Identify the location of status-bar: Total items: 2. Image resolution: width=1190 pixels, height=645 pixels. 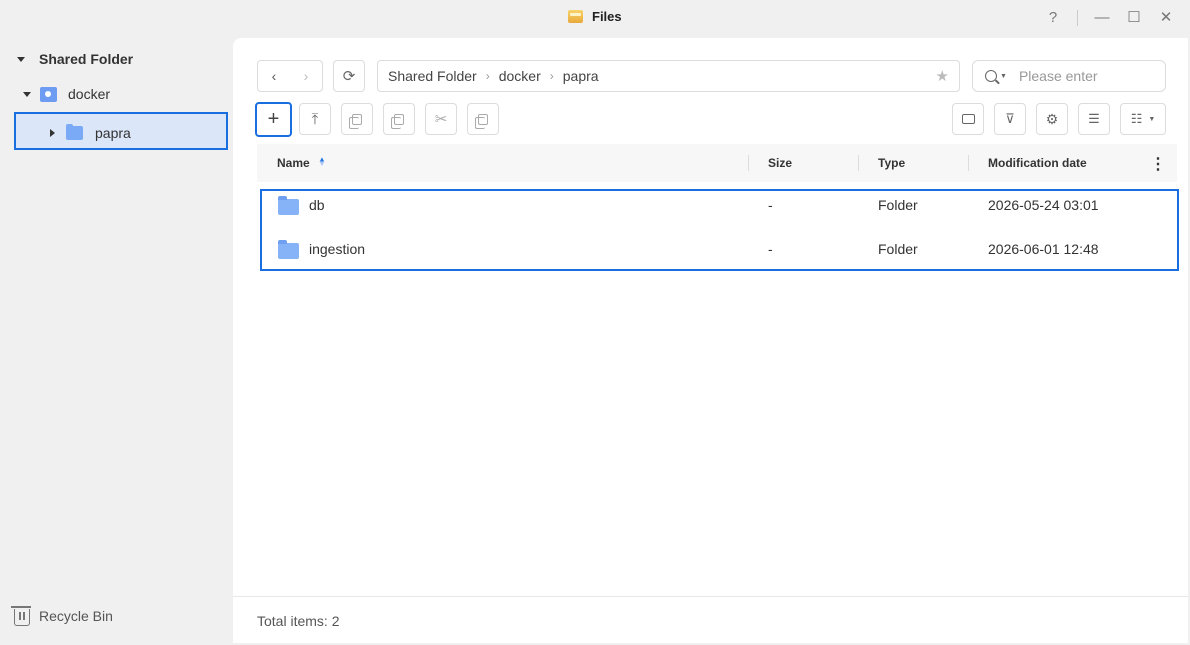
(710, 619).